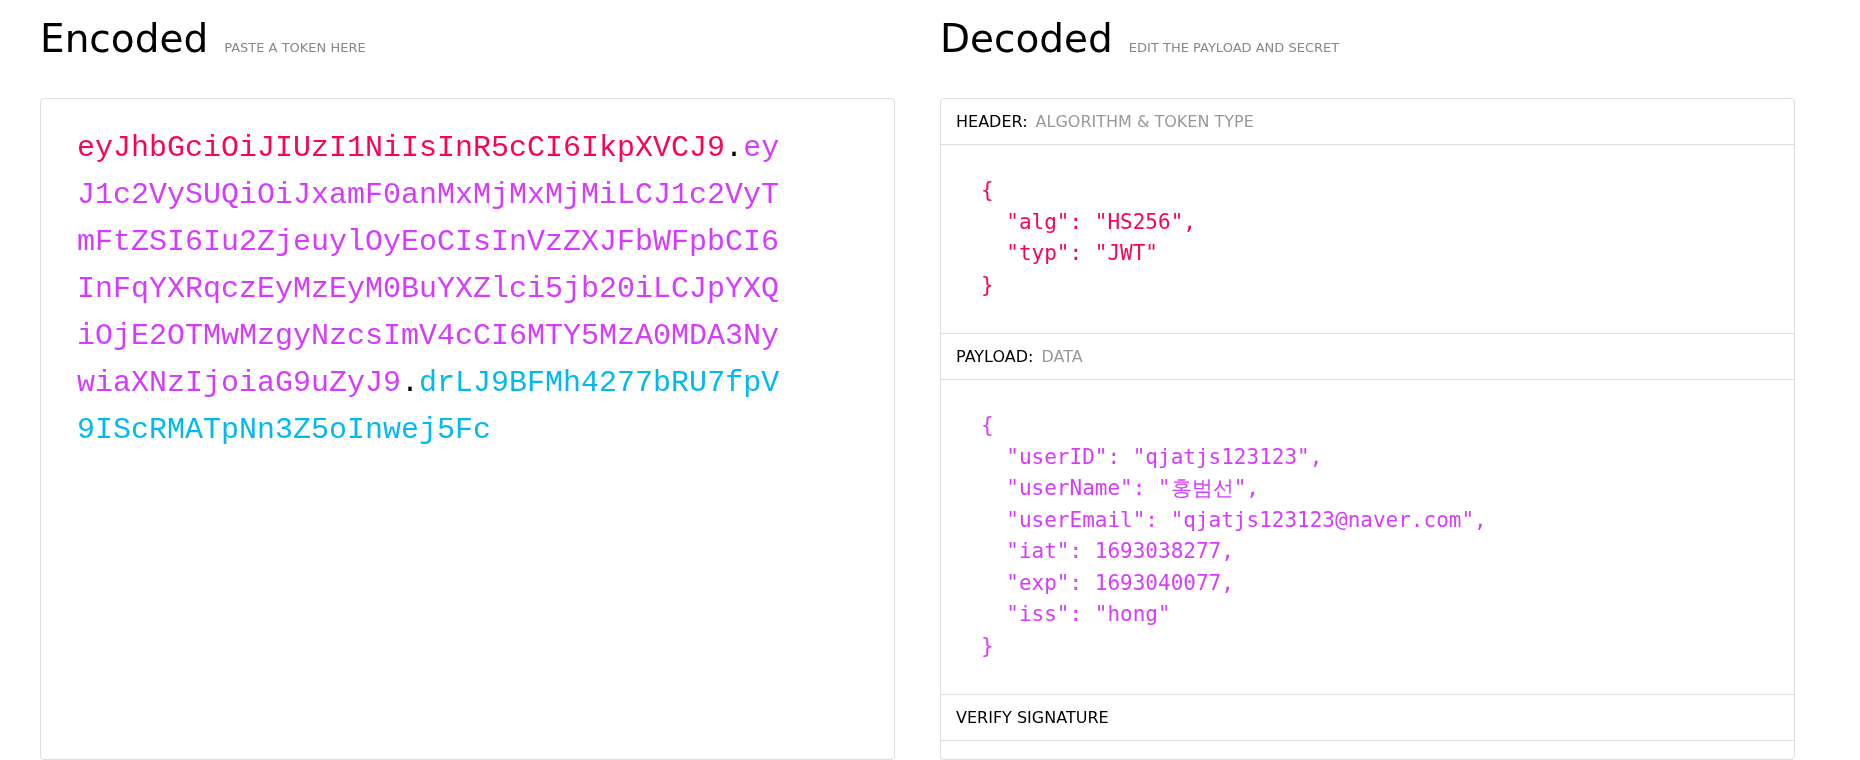 Image resolution: width=1860 pixels, height=760 pixels. I want to click on json-editor: { "alg": "HS256", "typ": "JWT" }, so click(1367, 239).